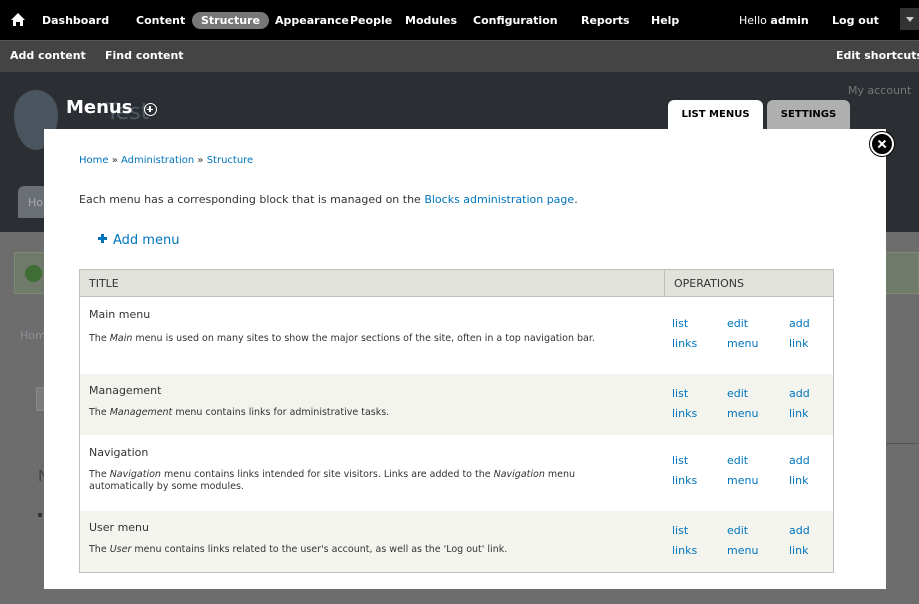  Describe the element at coordinates (855, 20) in the screenshot. I see `logout-link: Log out` at that location.